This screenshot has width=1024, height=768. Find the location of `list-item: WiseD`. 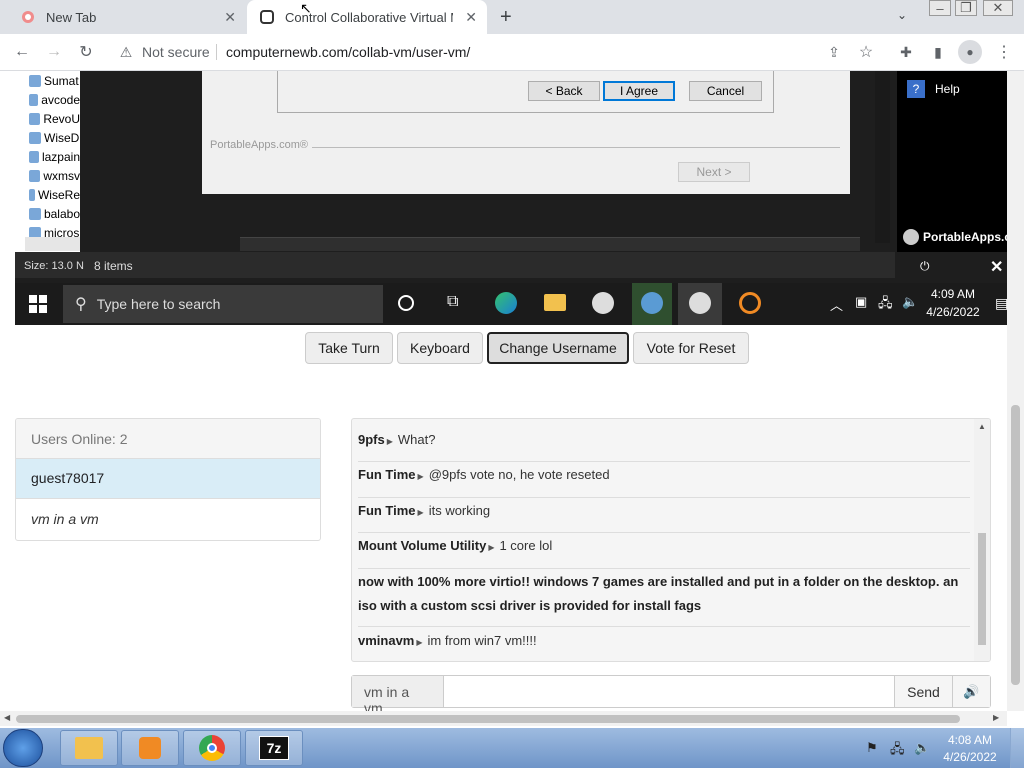

list-item: WiseD is located at coordinates (47, 137).